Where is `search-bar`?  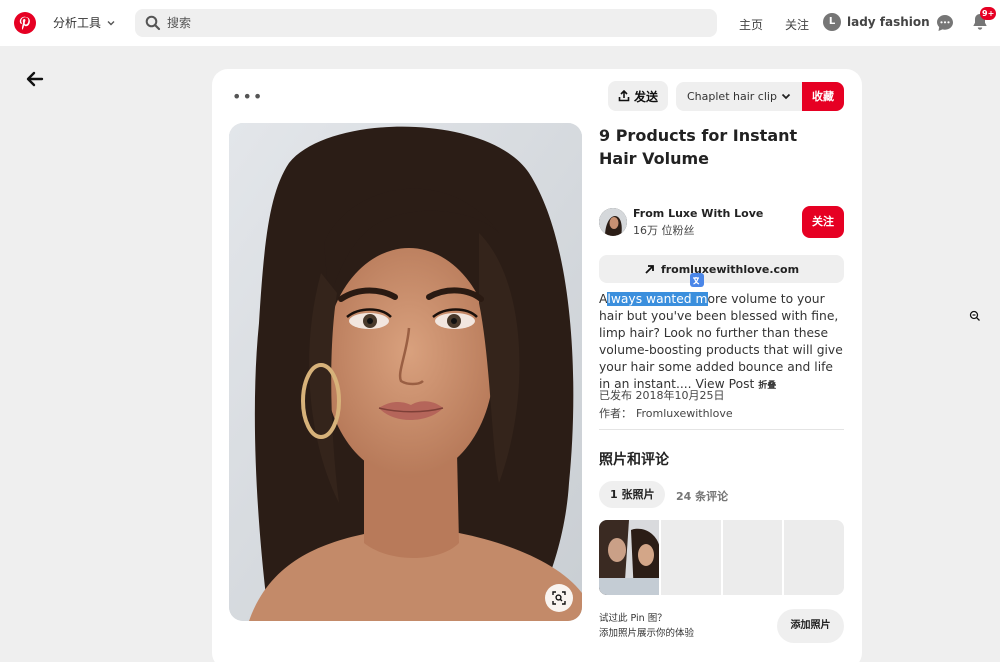 search-bar is located at coordinates (426, 23).